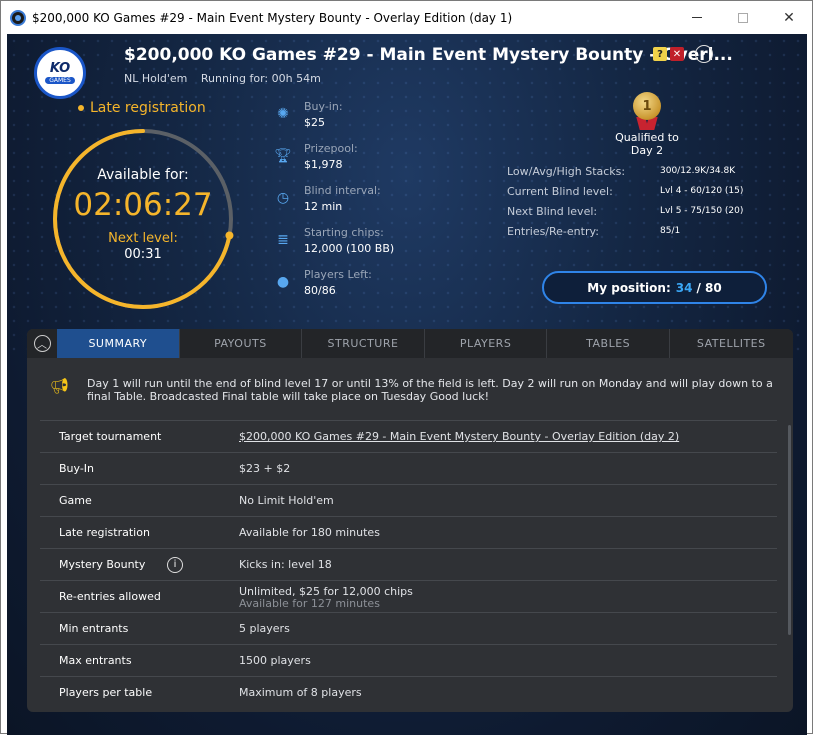  Describe the element at coordinates (110, 436) in the screenshot. I see `row-key: Target tournament` at that location.